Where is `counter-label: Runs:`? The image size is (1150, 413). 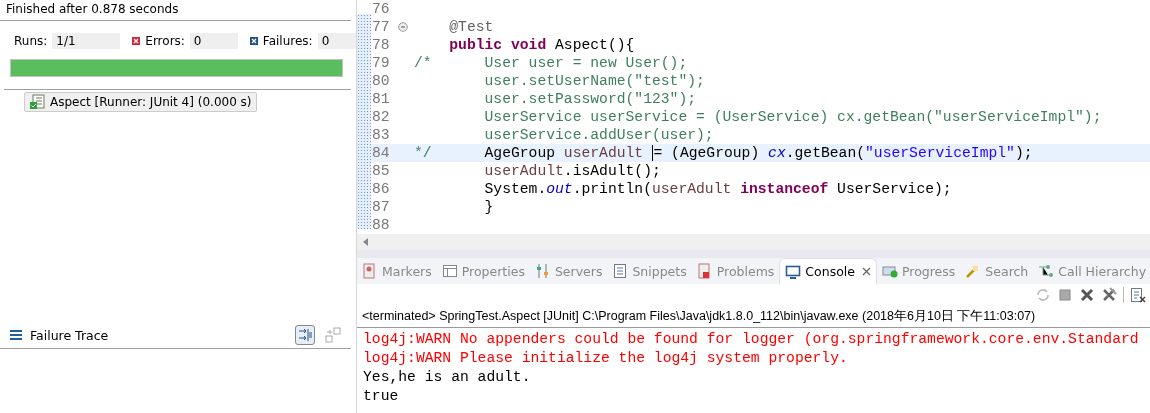
counter-label: Runs: is located at coordinates (31, 41).